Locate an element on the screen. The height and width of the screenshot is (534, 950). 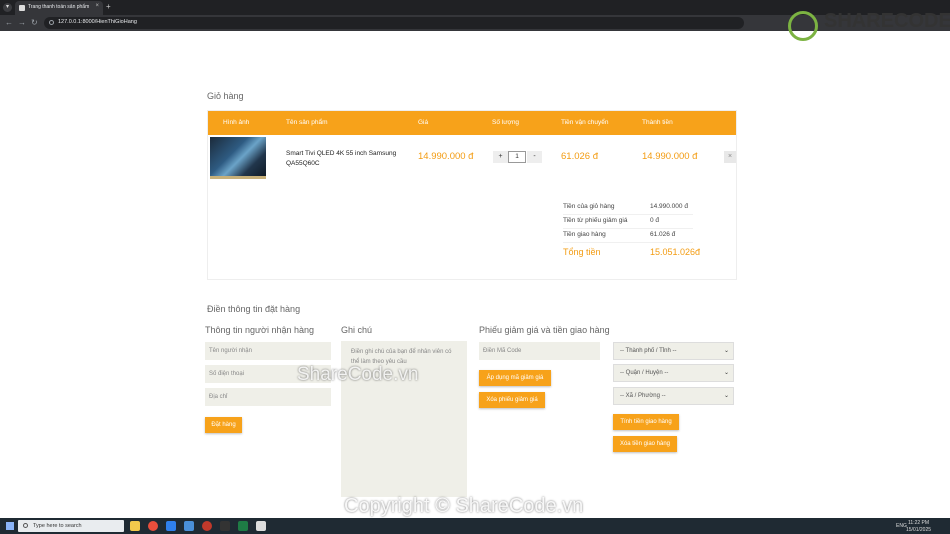
forward-icon: → is located at coordinates (22, 23).